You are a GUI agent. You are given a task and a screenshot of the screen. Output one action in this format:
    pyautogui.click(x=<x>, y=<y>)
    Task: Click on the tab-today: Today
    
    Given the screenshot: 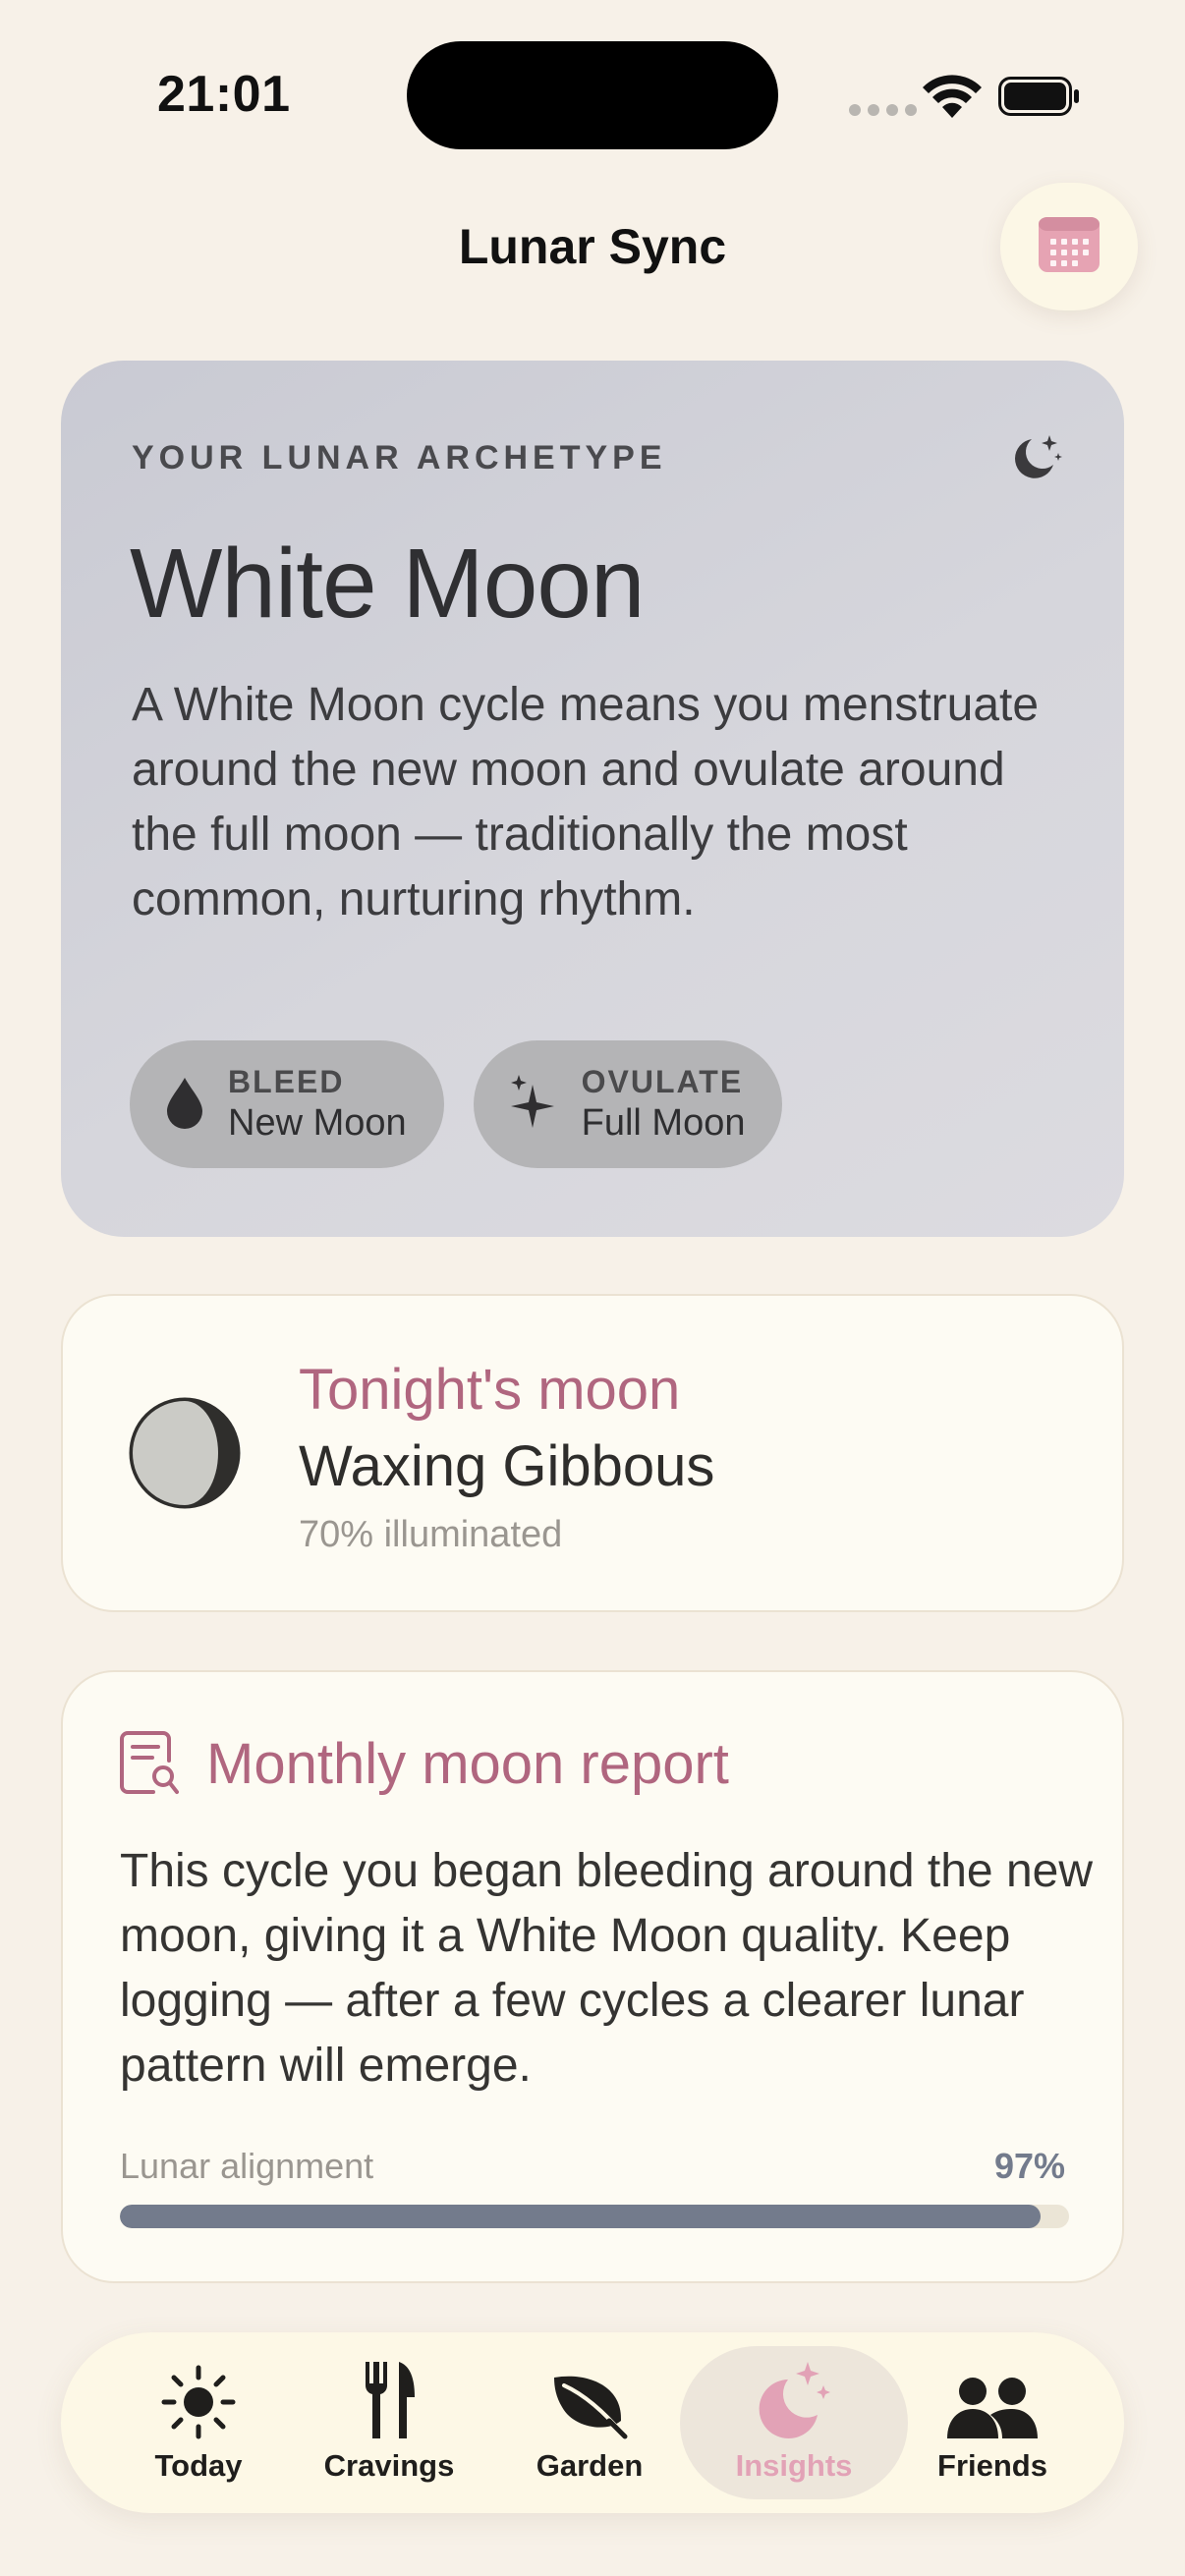 What is the action you would take?
    pyautogui.click(x=199, y=2422)
    